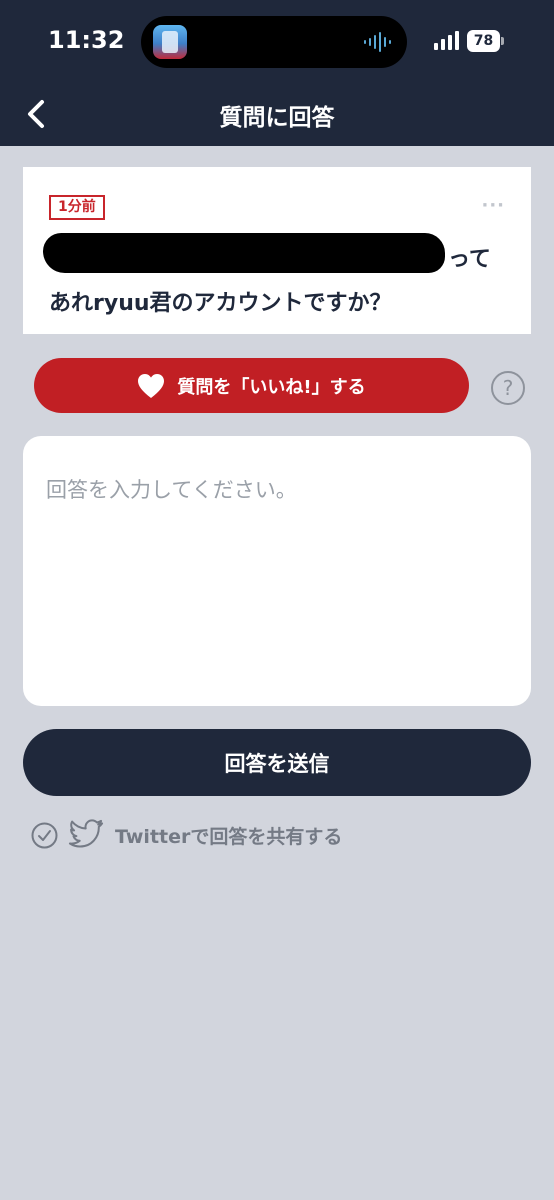 The image size is (554, 1200). Describe the element at coordinates (86, 833) in the screenshot. I see `twitter-bird-icon` at that location.